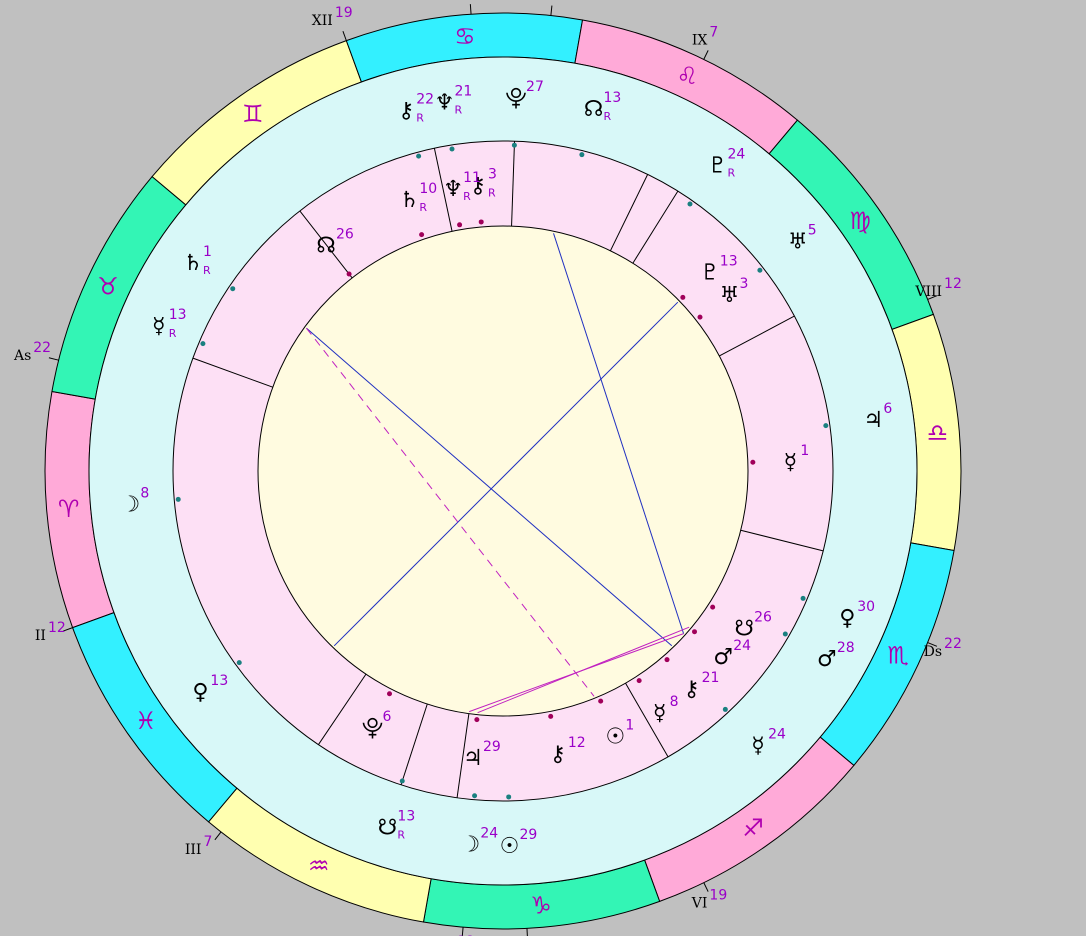  I want to click on house-degree-Ds: 22, so click(953, 644).